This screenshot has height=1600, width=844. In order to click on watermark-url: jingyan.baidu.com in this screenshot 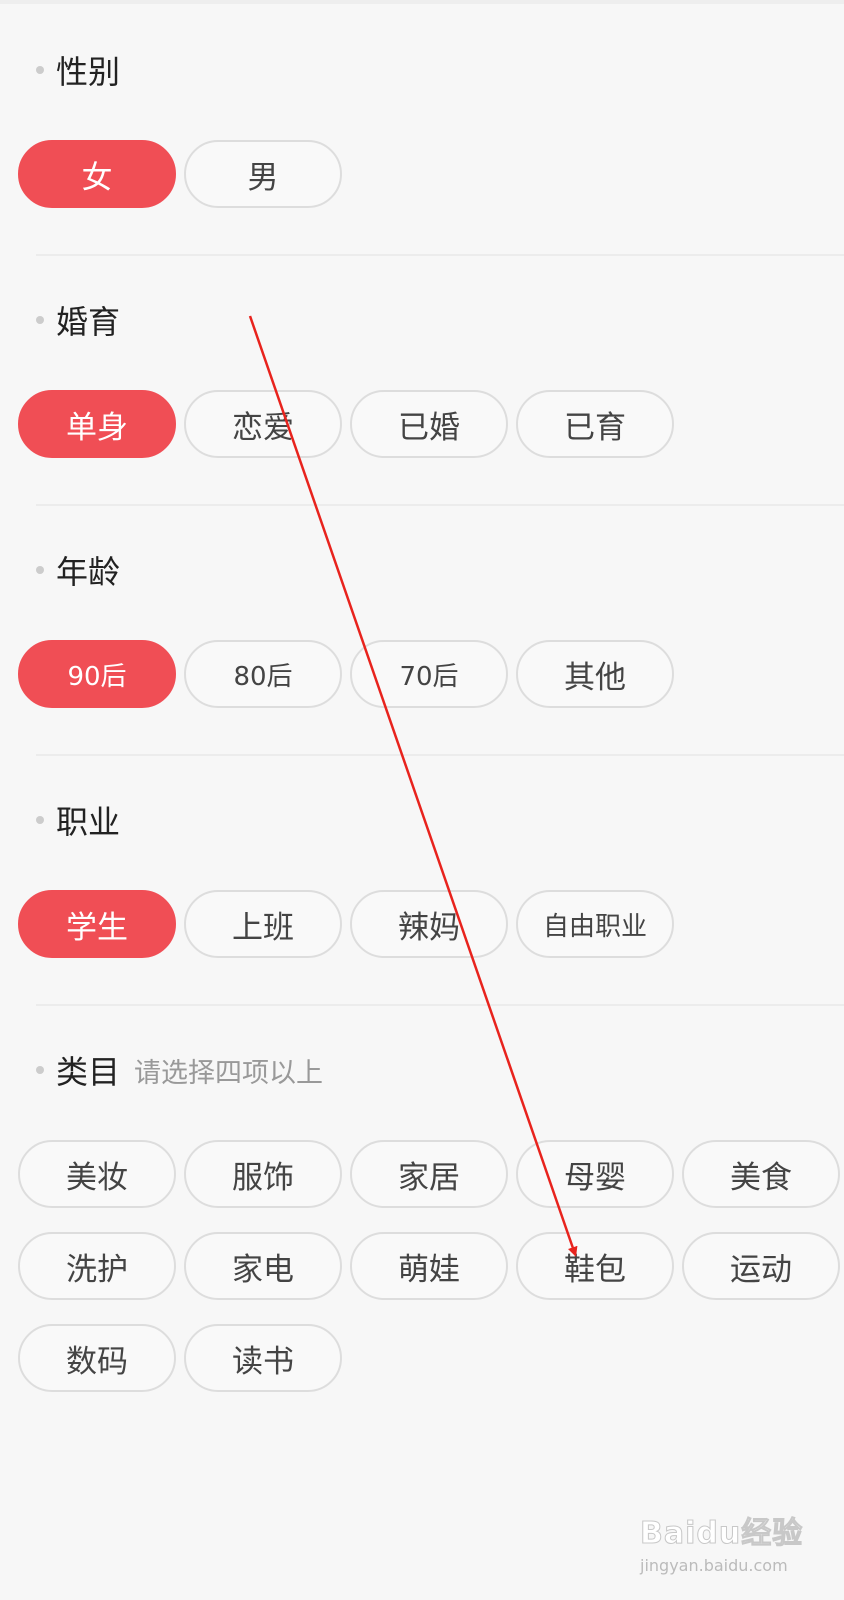, I will do `click(714, 1565)`.